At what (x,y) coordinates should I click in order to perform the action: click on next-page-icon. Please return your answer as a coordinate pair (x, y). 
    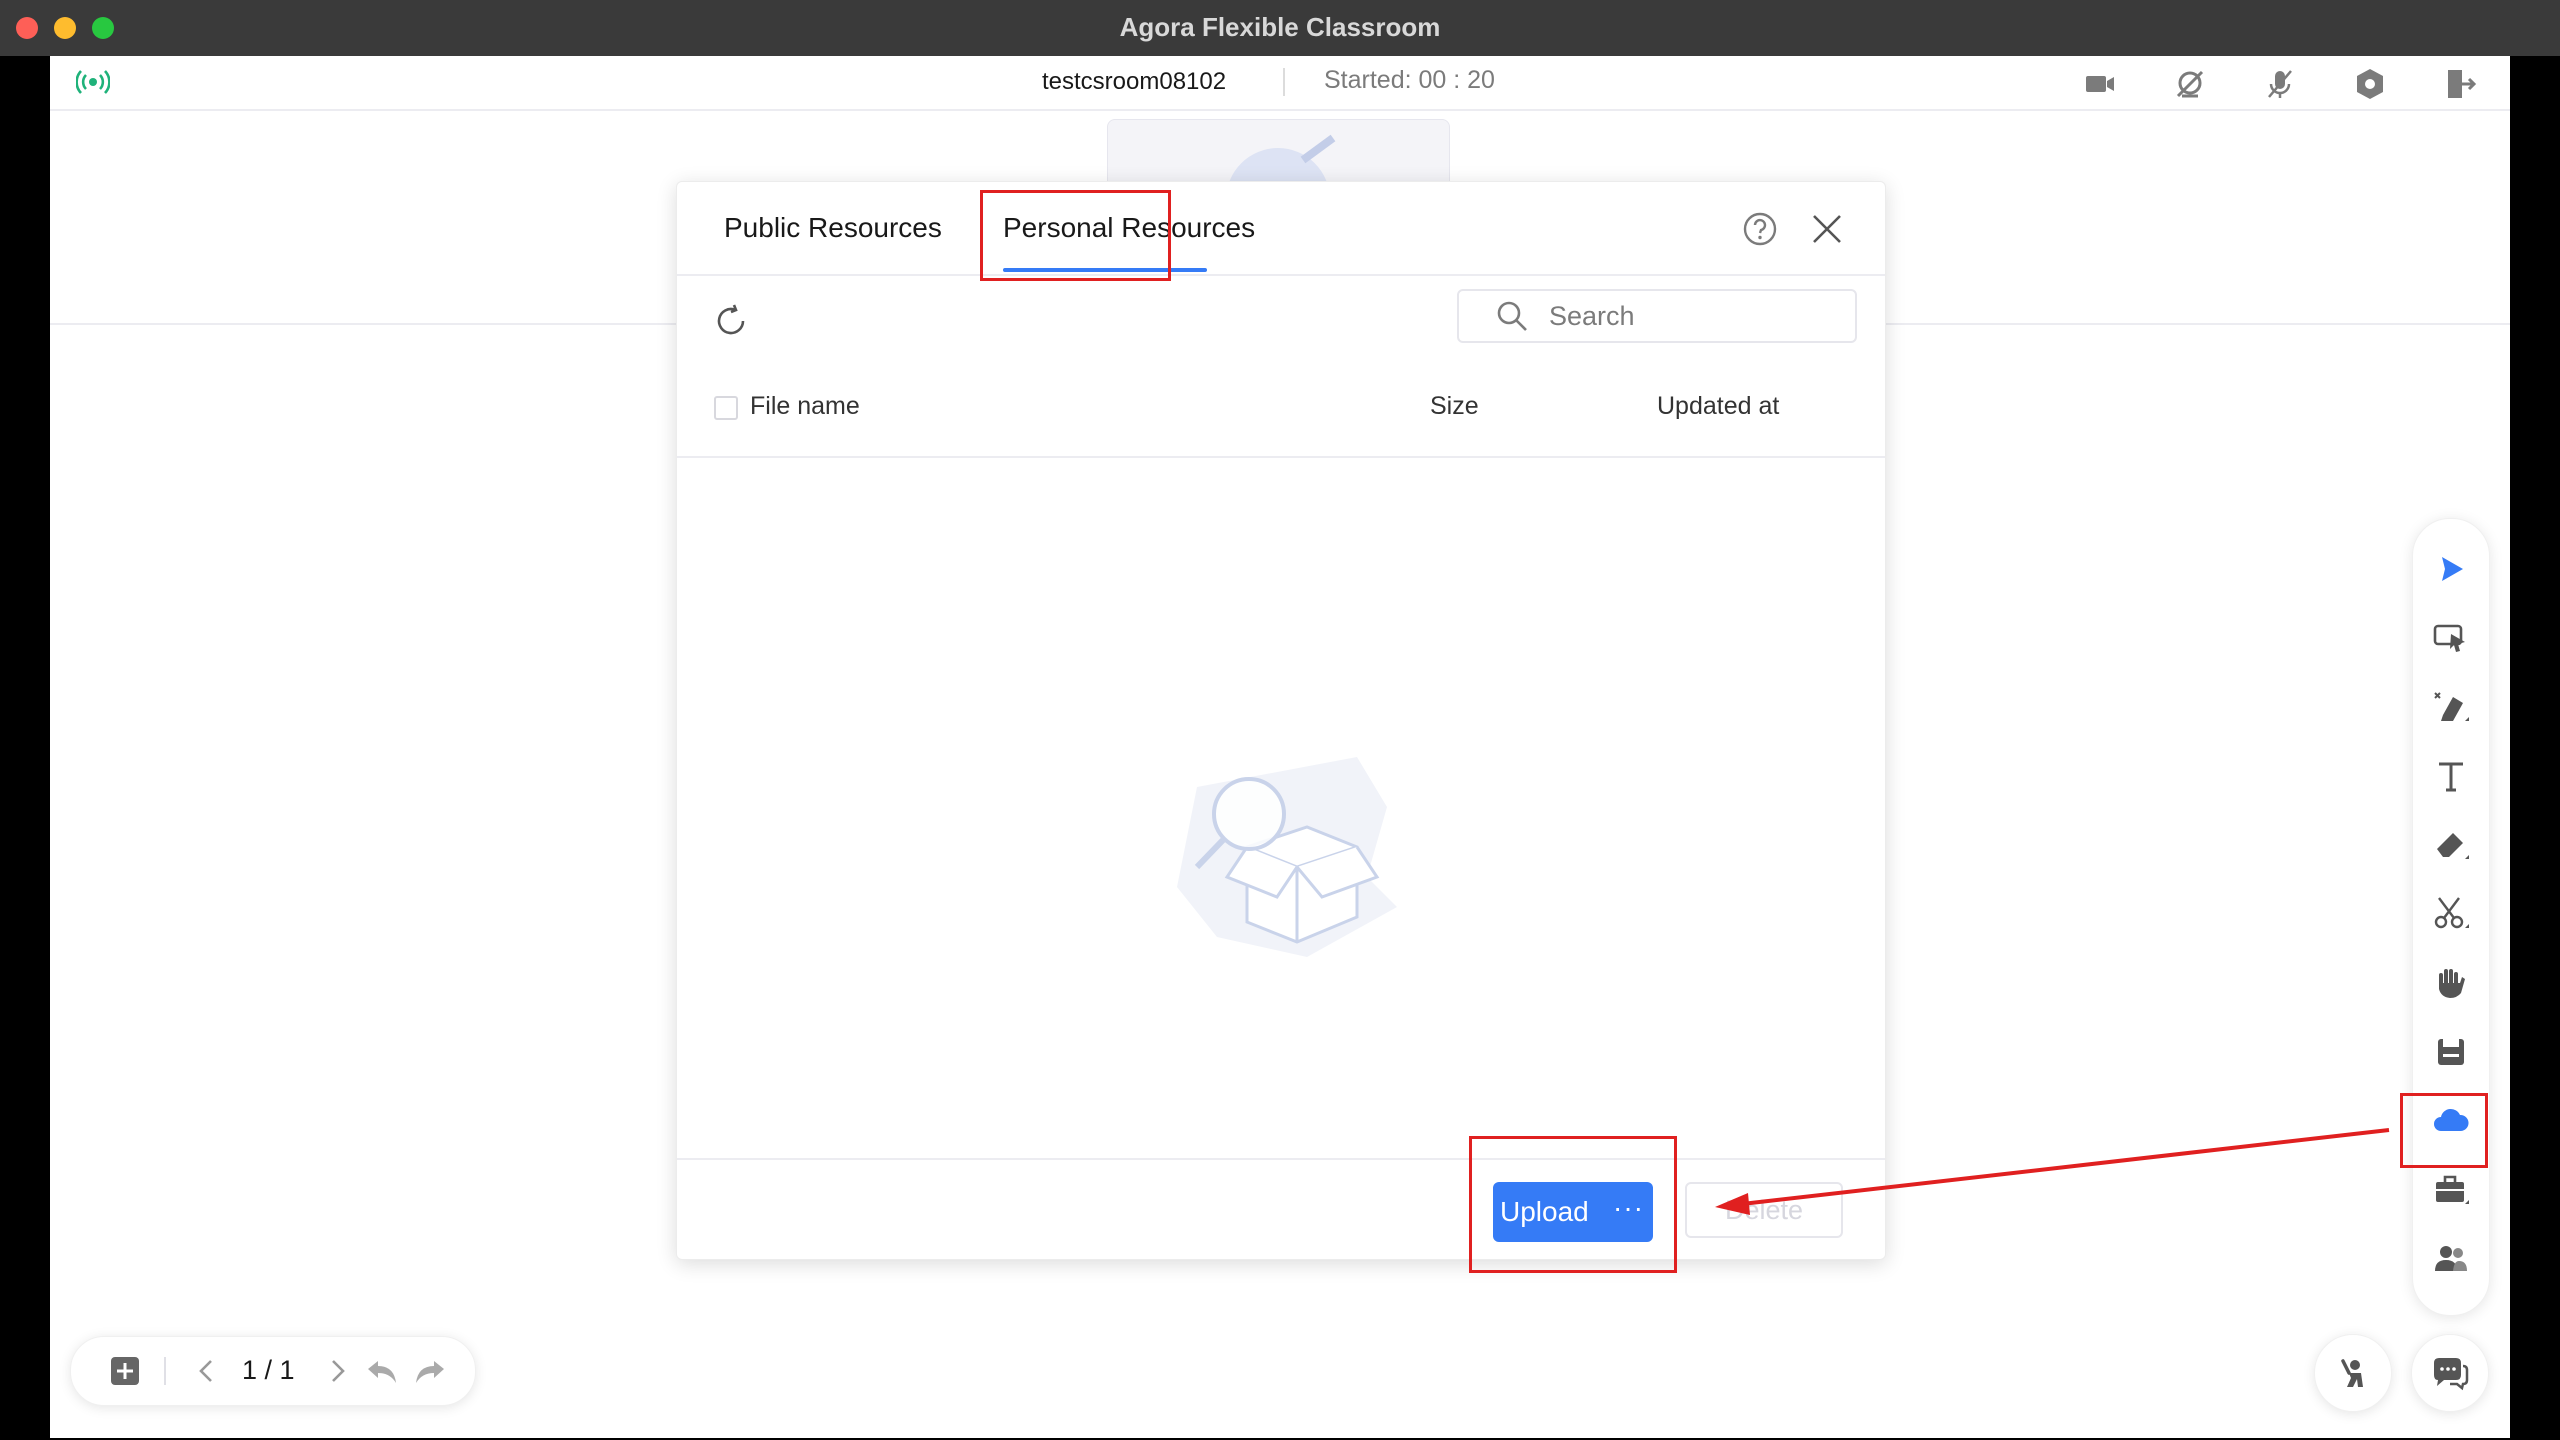
    Looking at the image, I should click on (337, 1371).